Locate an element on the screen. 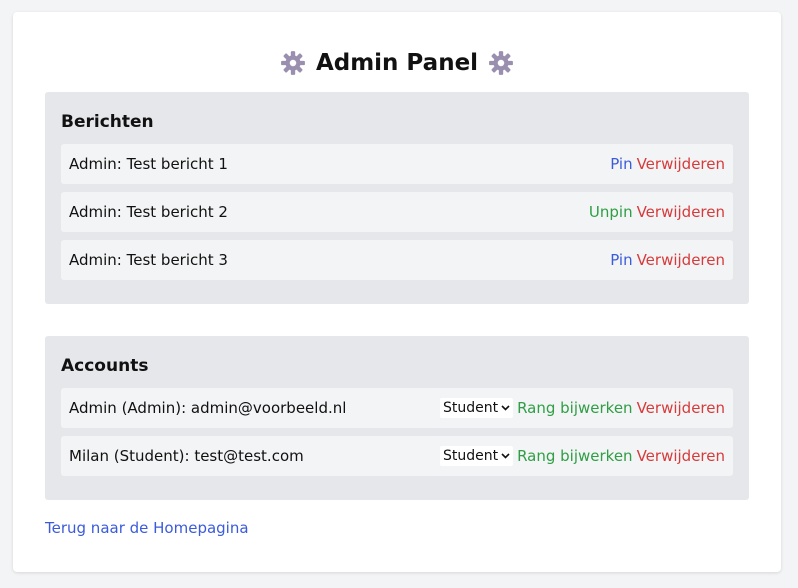  message-text: Admin: Test bericht 3 is located at coordinates (148, 260).